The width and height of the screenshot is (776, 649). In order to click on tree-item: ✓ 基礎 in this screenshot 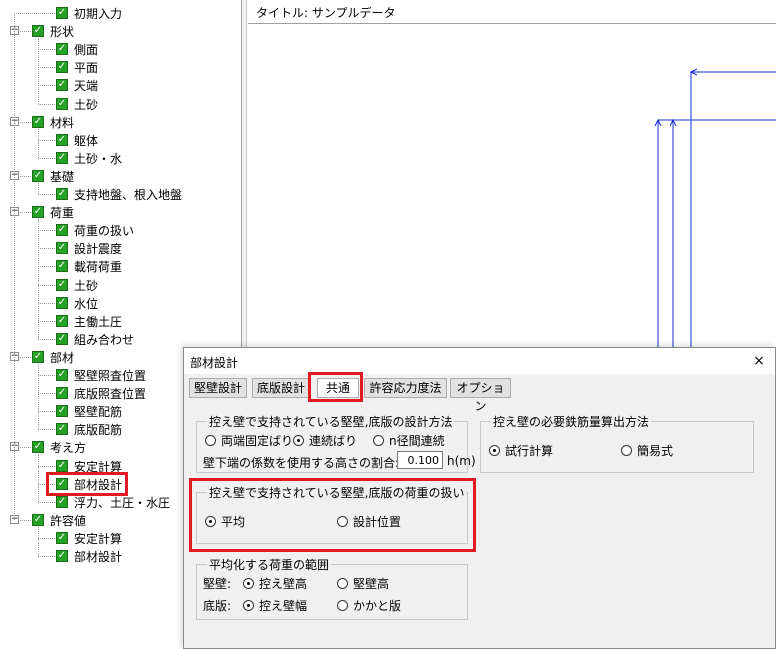, I will do `click(53, 176)`.